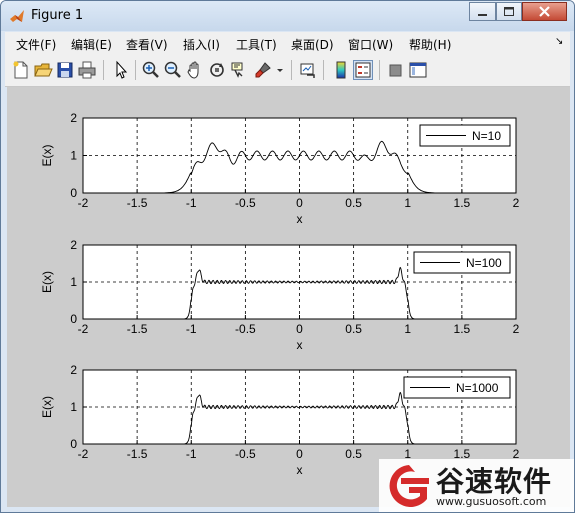 The image size is (575, 513). What do you see at coordinates (147, 44) in the screenshot?
I see `menu-view: 查看(V)` at bounding box center [147, 44].